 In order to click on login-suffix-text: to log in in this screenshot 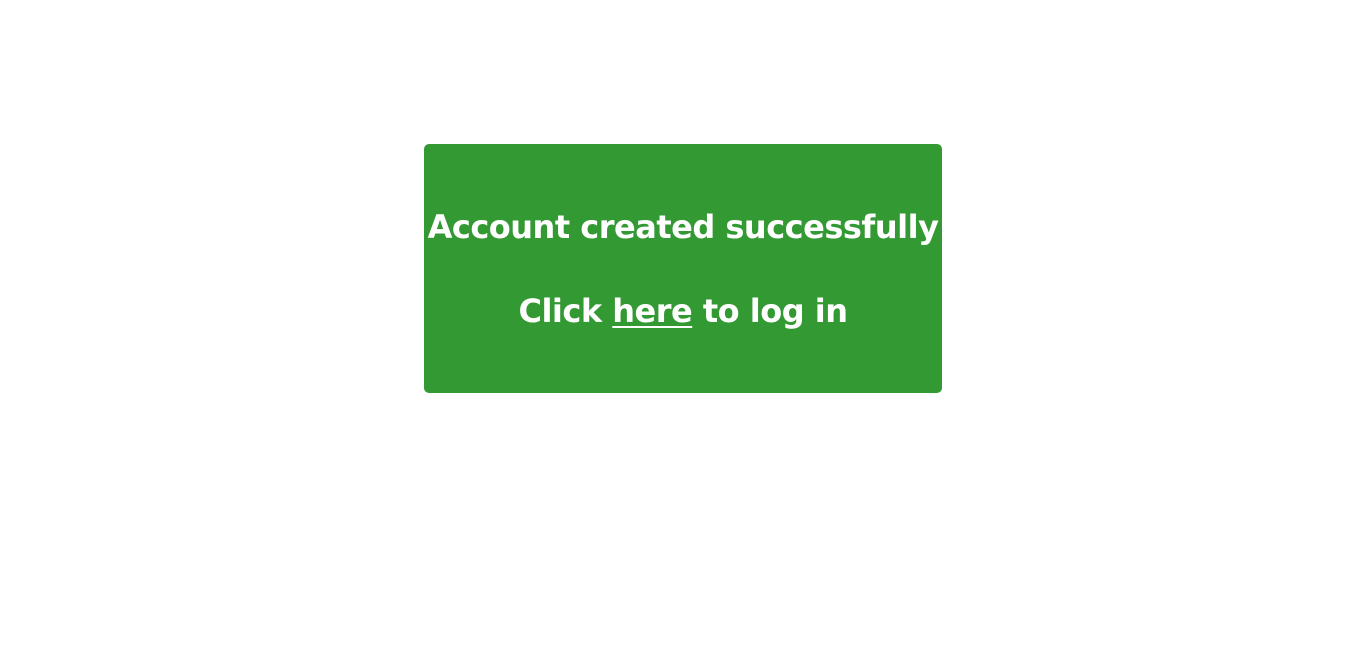, I will do `click(770, 310)`.